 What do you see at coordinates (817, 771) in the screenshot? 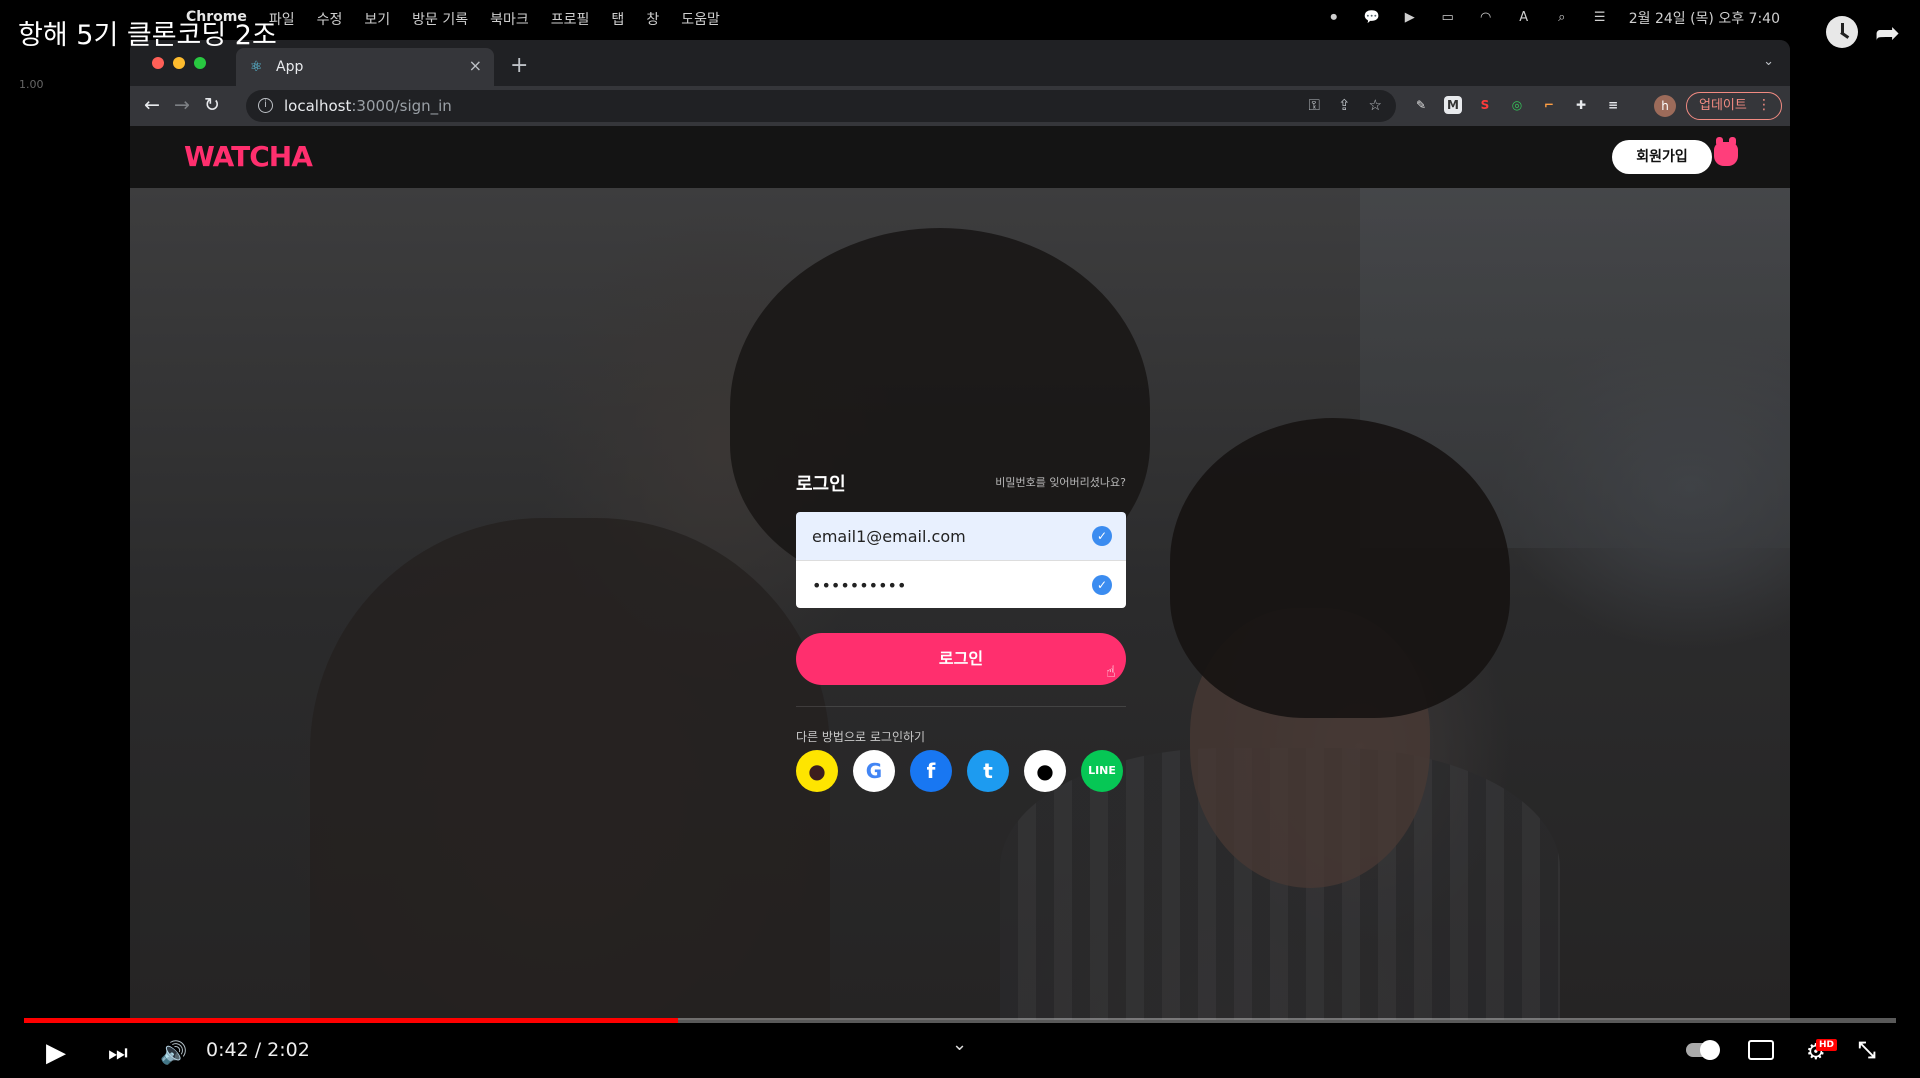
I see `kakao-login-icon: ●` at bounding box center [817, 771].